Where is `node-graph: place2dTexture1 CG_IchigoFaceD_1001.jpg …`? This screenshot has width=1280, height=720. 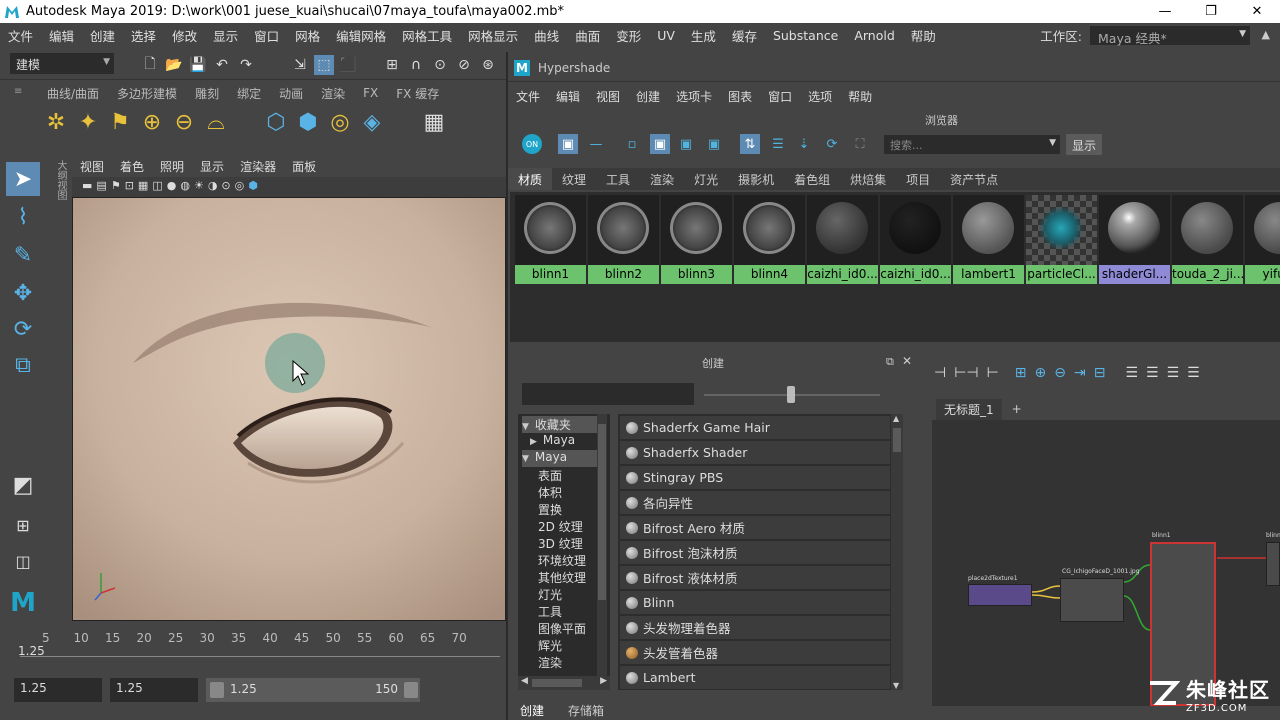 node-graph: place2dTexture1 CG_IchigoFaceD_1001.jpg … is located at coordinates (1106, 563).